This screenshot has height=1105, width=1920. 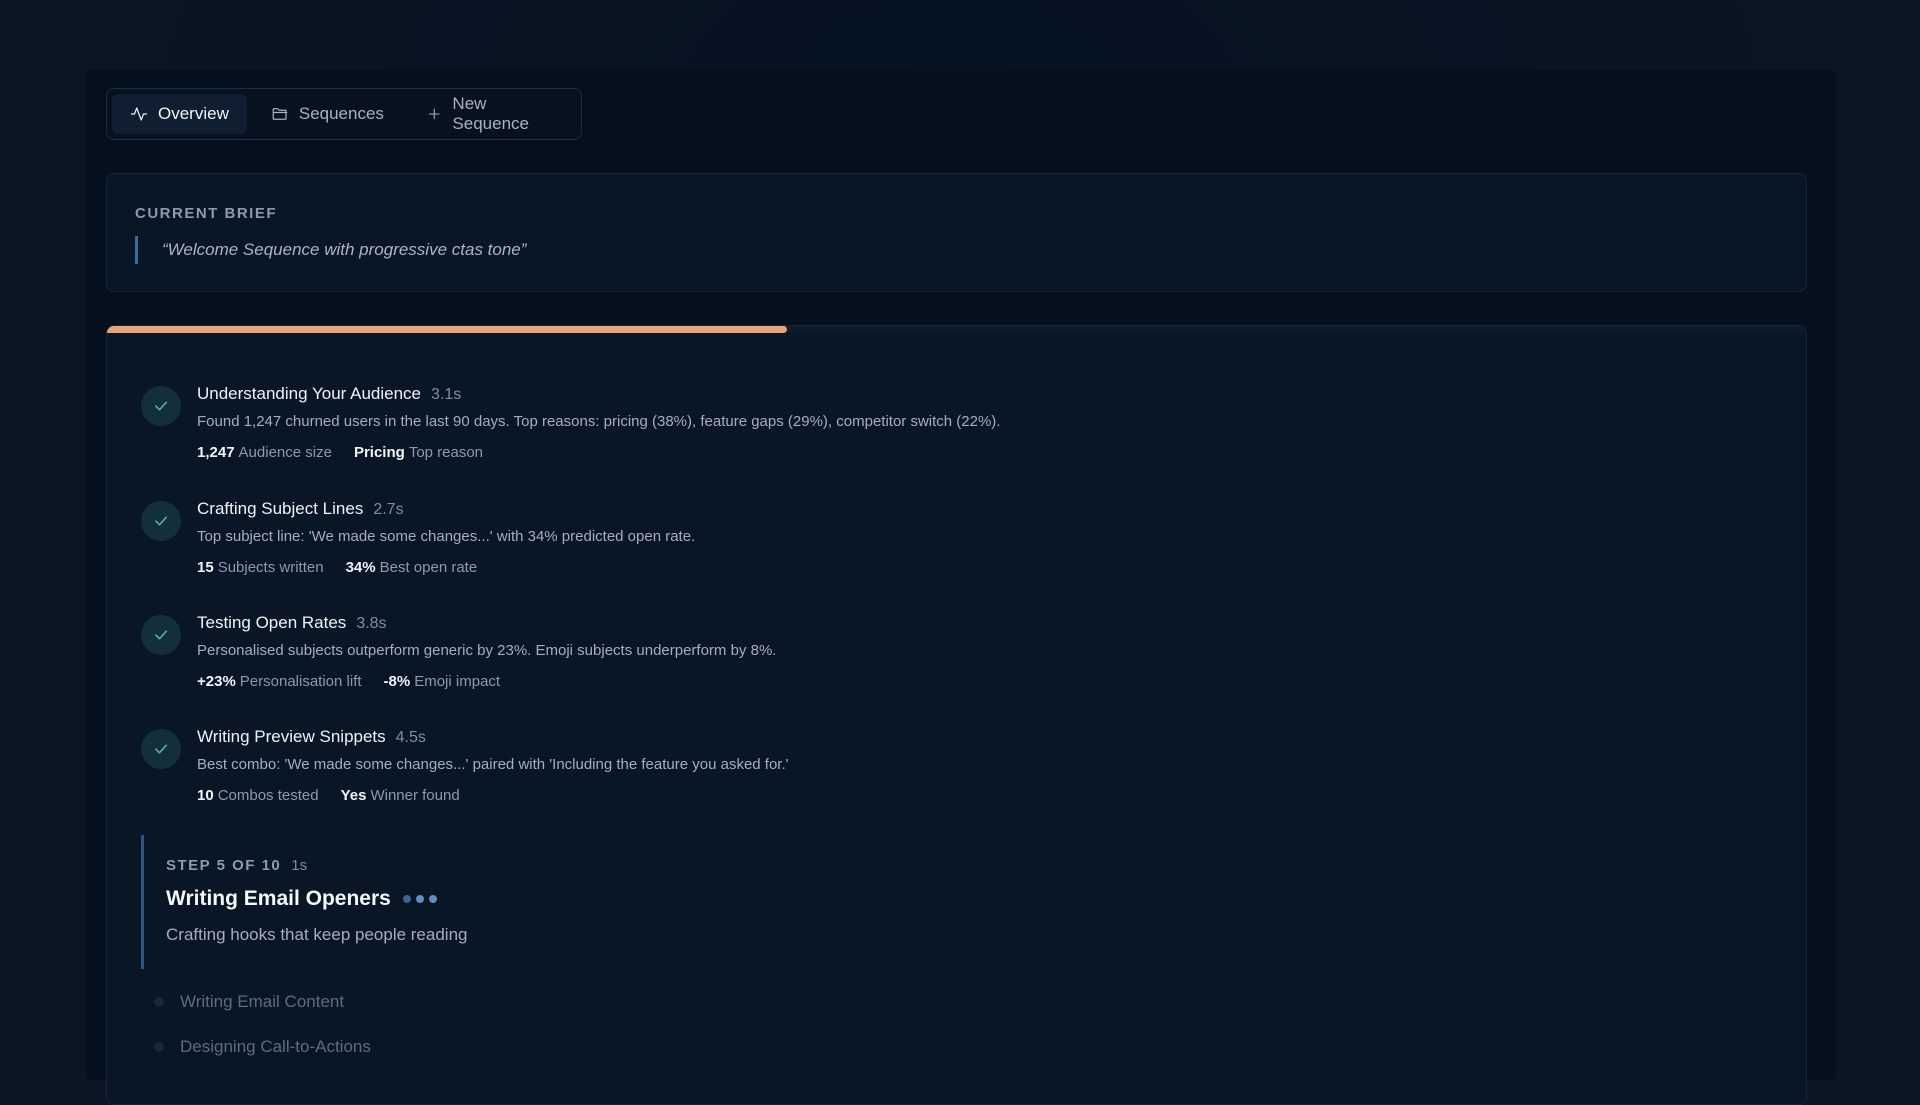 I want to click on stat: -8% Emoji impact, so click(x=442, y=681).